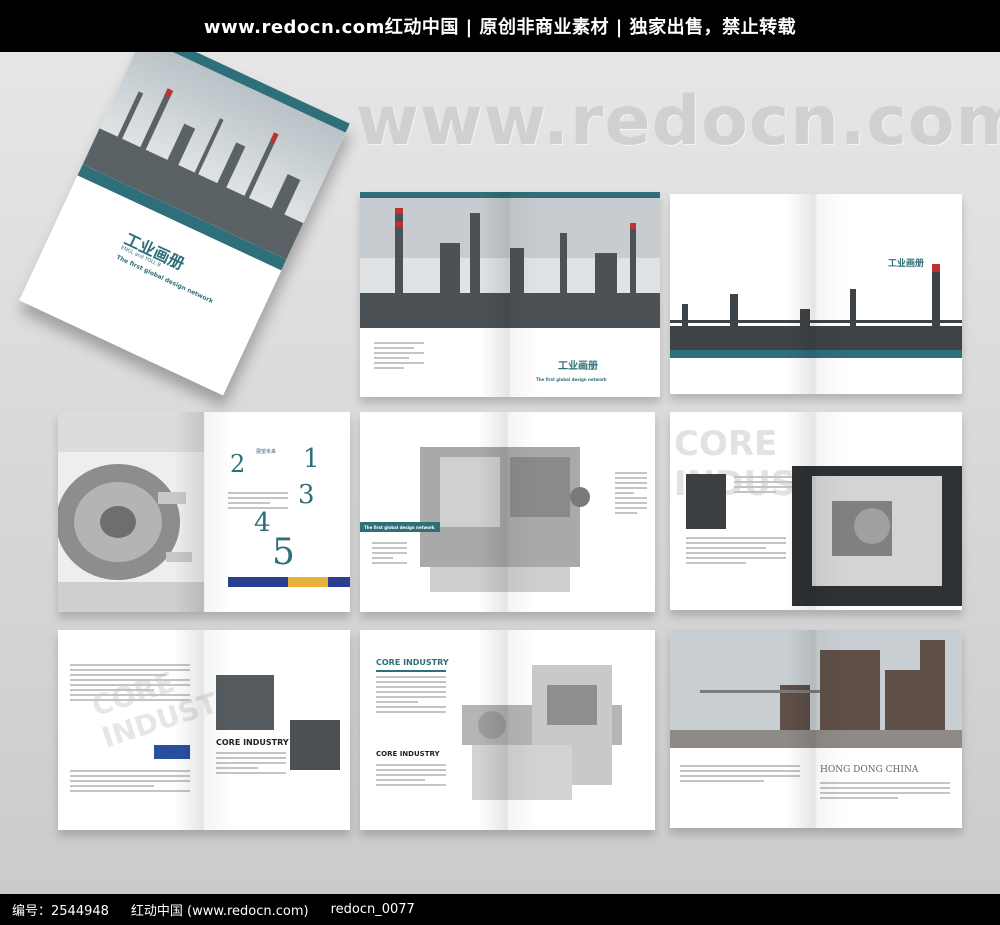  Describe the element at coordinates (315, 745) in the screenshot. I see `spread-6-photo-right` at that location.